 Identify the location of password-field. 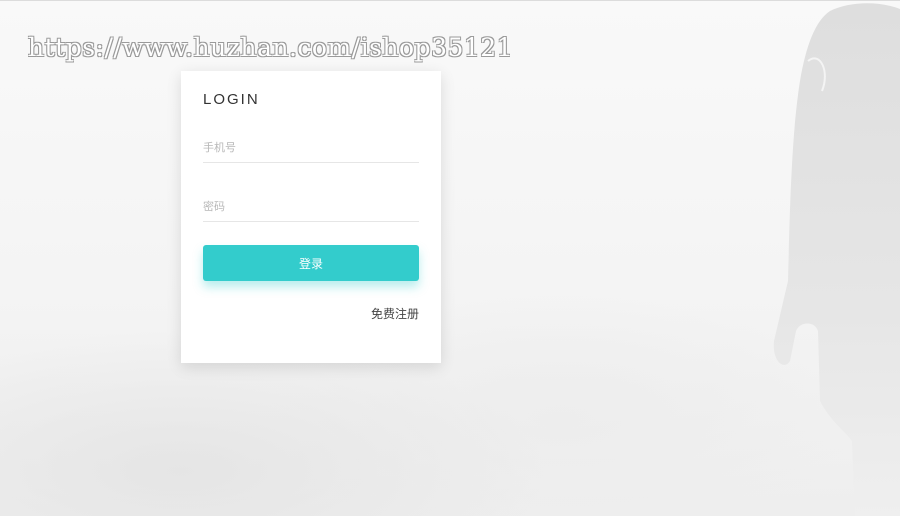
(311, 208).